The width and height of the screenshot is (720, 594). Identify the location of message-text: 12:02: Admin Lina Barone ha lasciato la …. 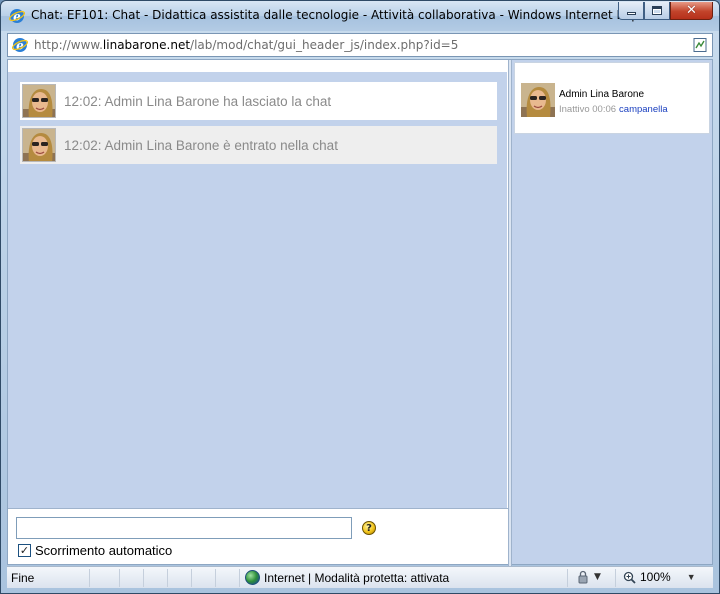
(198, 101).